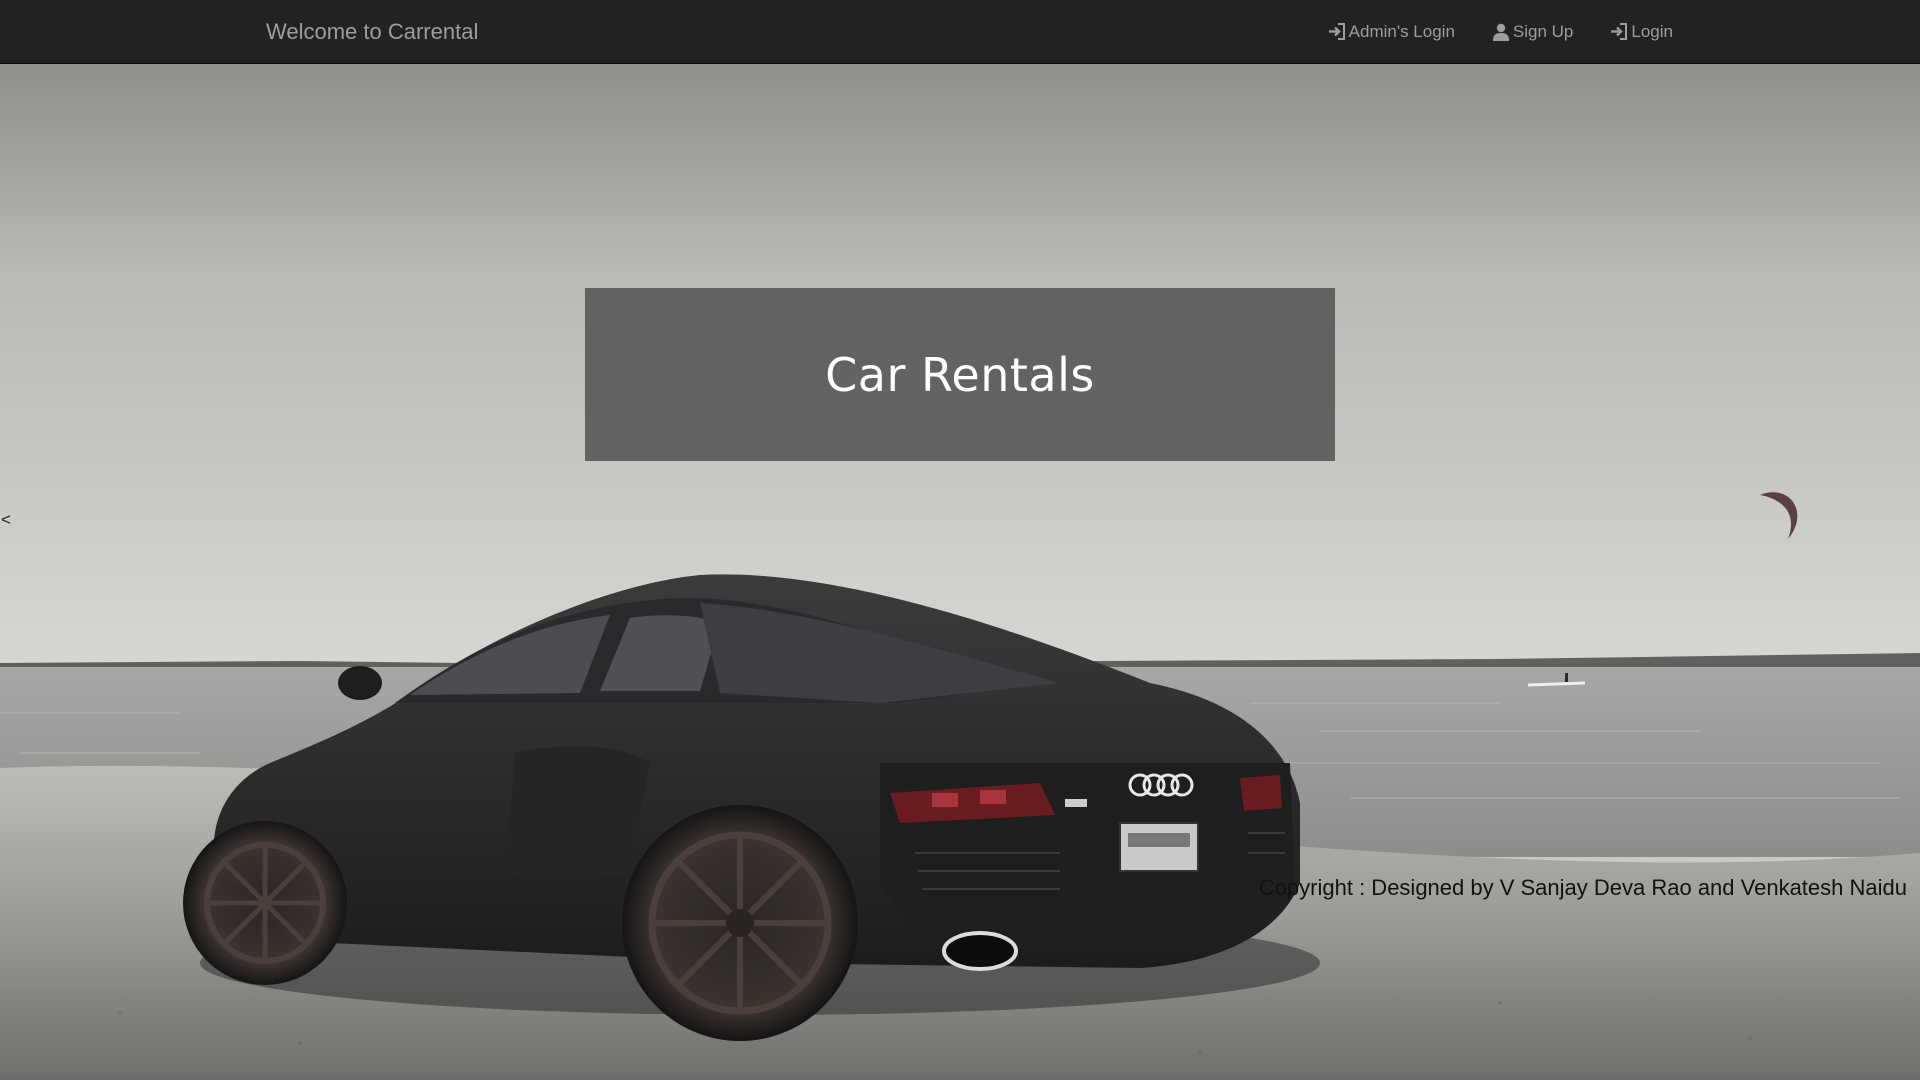 Image resolution: width=1920 pixels, height=1080 pixels. Describe the element at coordinates (6, 520) in the screenshot. I see `carousel-prev-arrow: <` at that location.